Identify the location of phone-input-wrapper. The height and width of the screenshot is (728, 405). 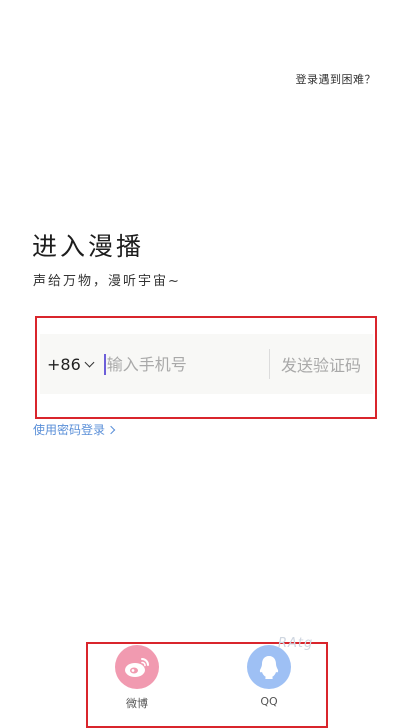
(186, 364).